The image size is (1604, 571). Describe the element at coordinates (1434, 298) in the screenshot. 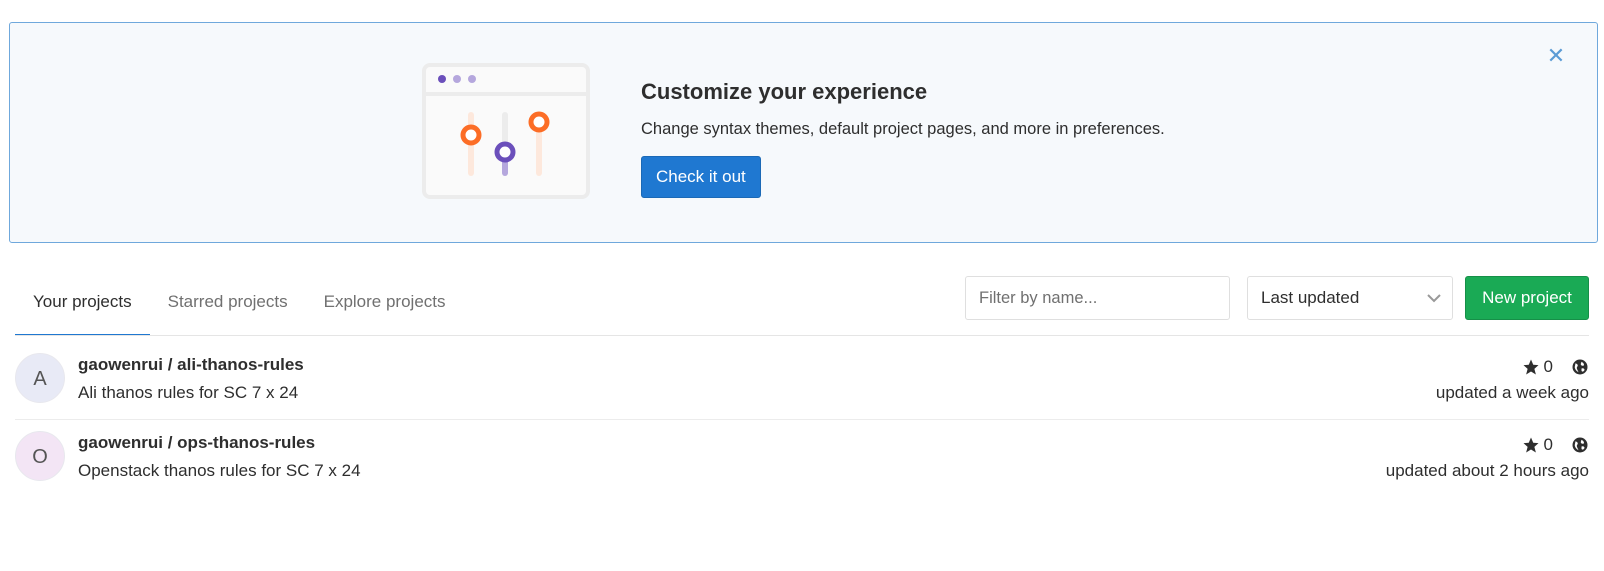

I see `chevron-down-icon` at that location.